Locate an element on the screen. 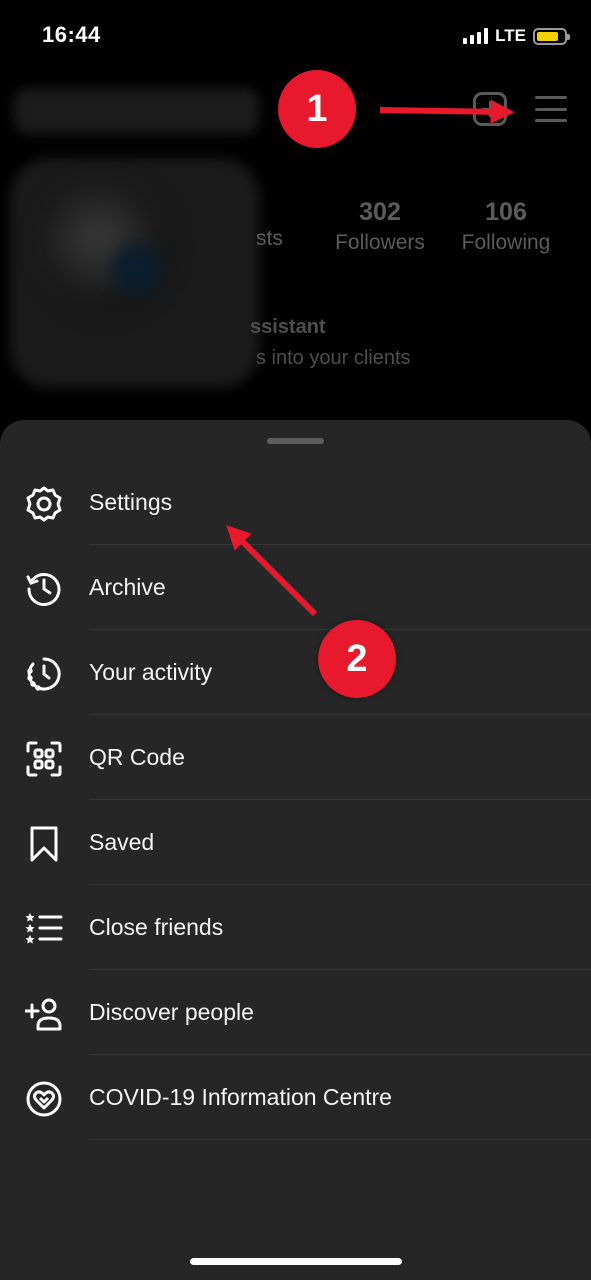 The image size is (591, 1280). covid-heart-icon is located at coordinates (44, 1099).